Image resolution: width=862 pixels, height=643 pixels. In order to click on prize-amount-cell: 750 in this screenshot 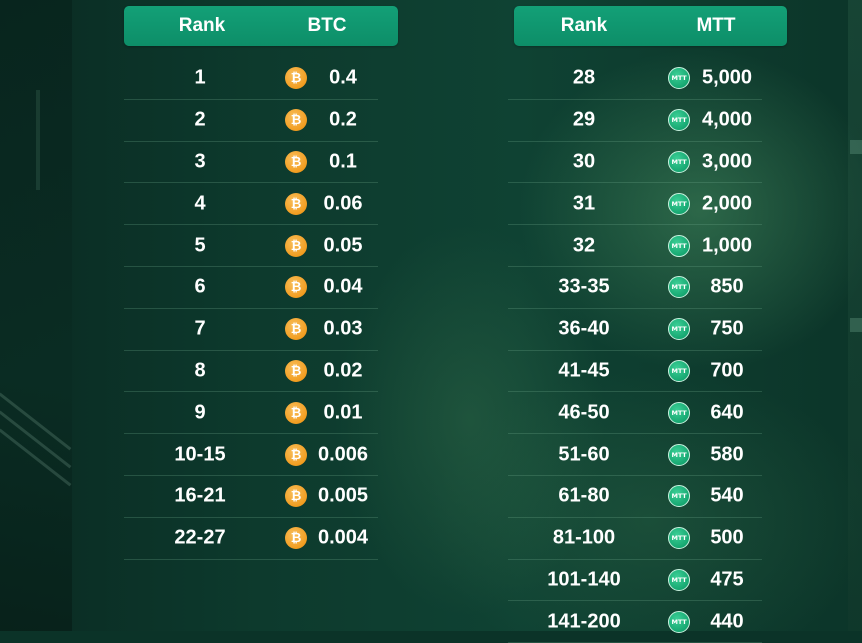, I will do `click(727, 328)`.